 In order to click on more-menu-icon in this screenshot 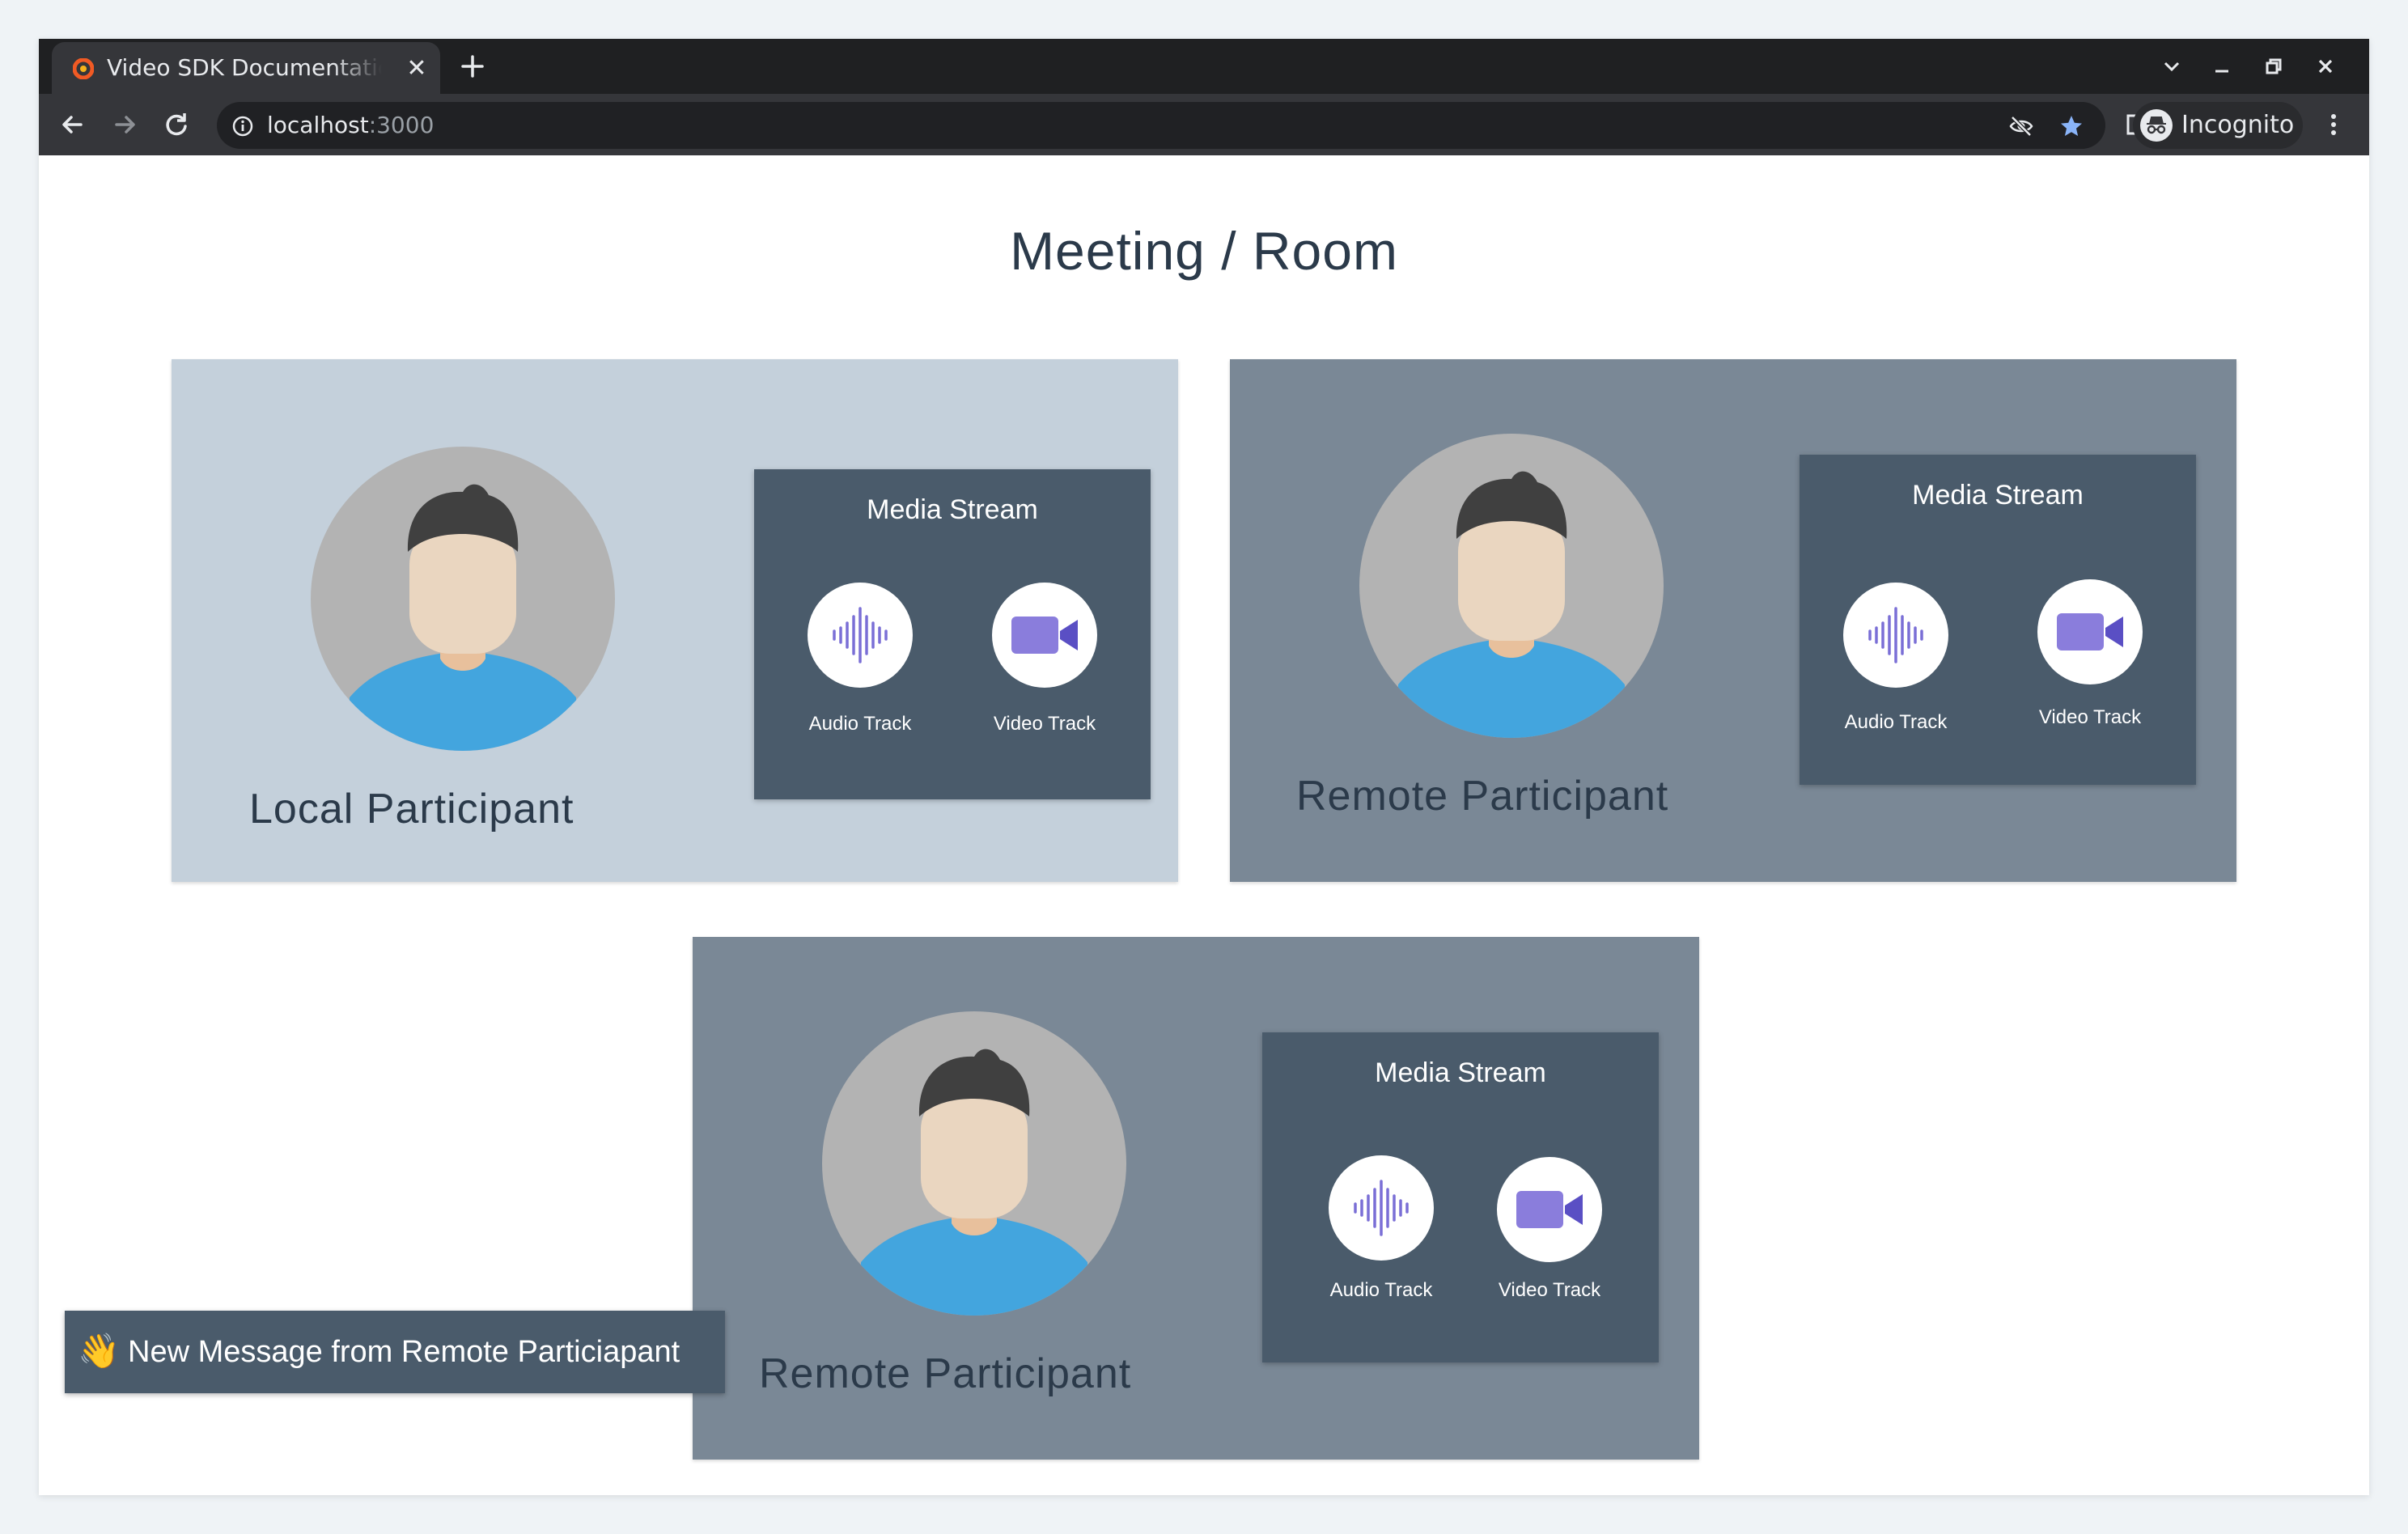, I will do `click(2333, 124)`.